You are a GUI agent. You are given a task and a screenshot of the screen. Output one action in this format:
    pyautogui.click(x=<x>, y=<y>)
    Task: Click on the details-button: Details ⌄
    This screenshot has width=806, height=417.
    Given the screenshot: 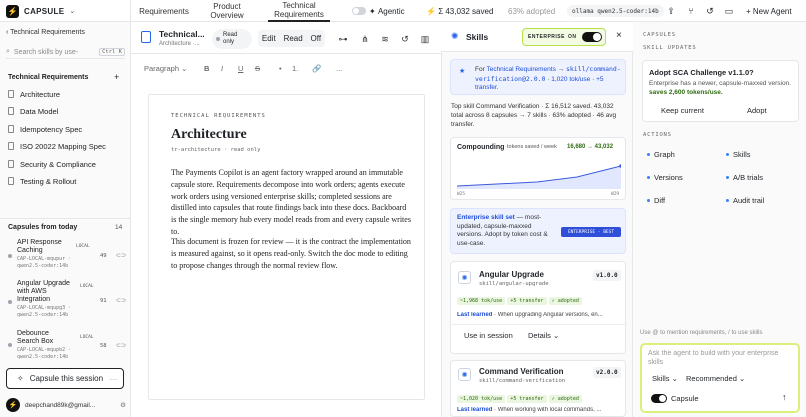 What is the action you would take?
    pyautogui.click(x=543, y=335)
    